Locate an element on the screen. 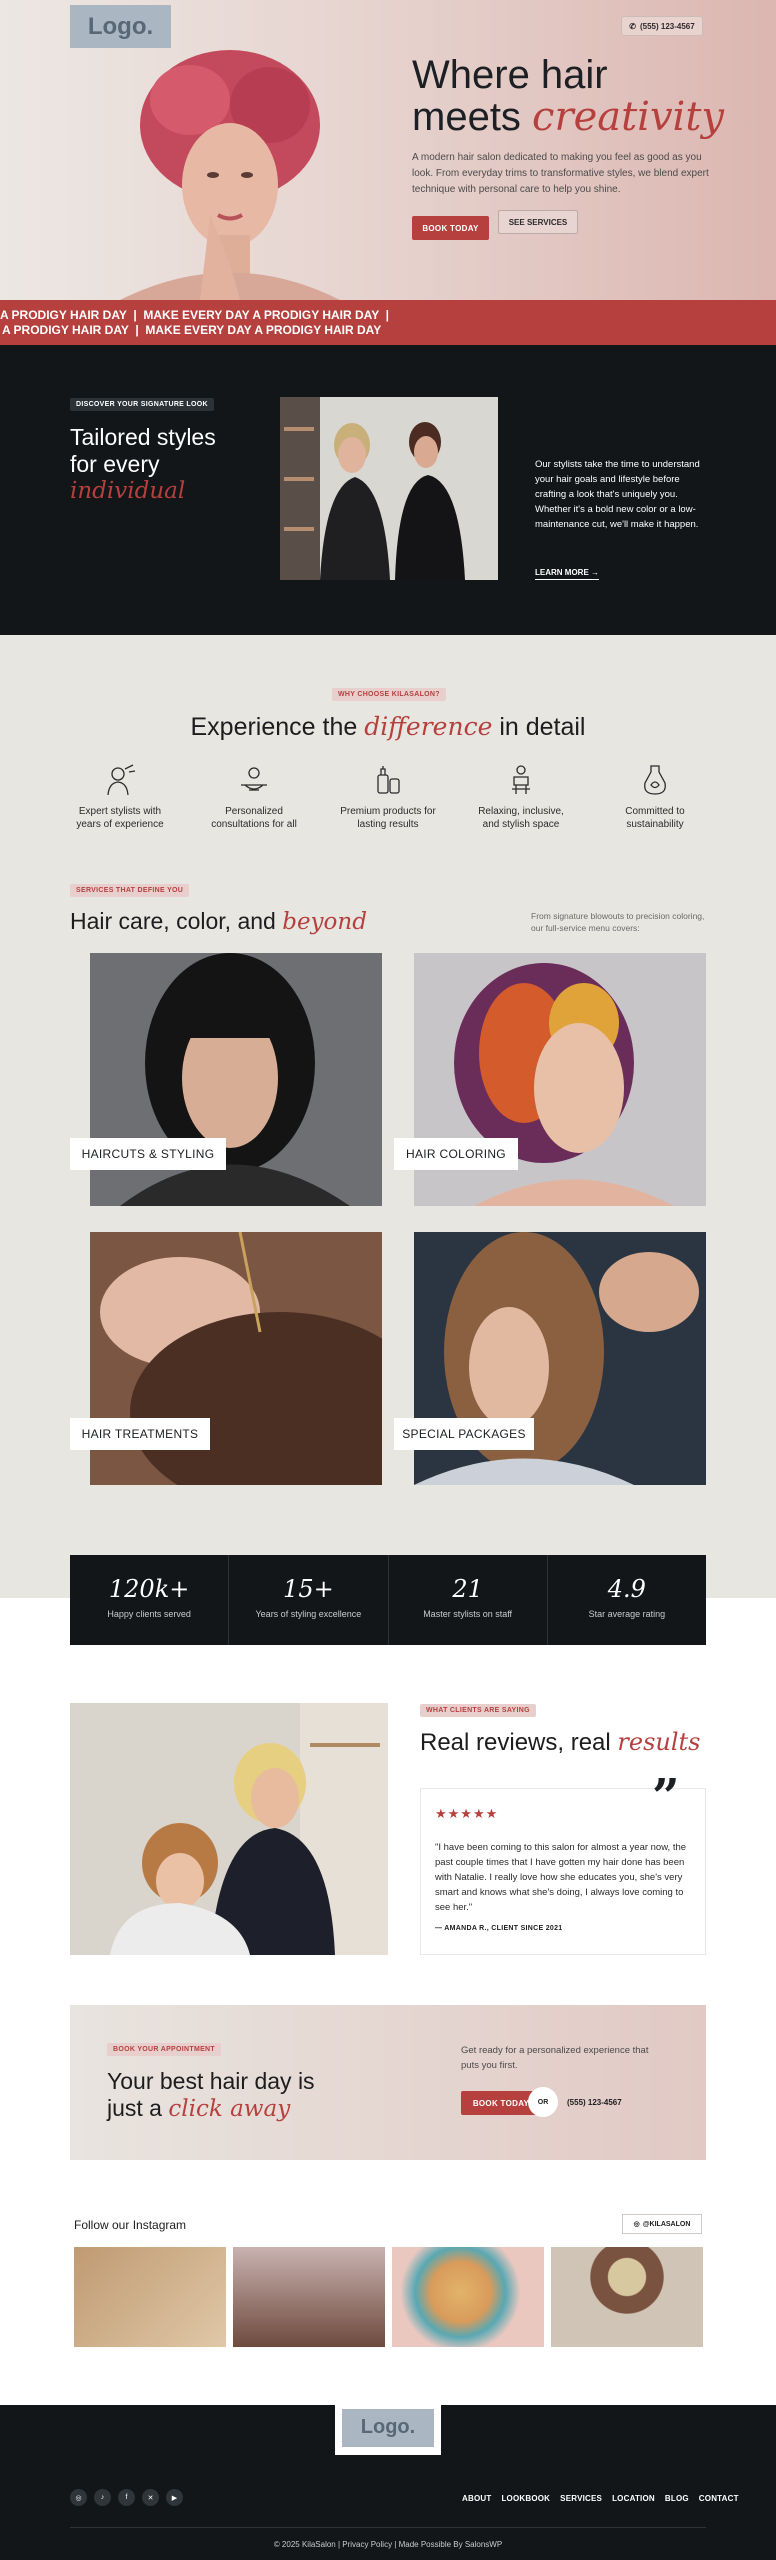  stat-label: Years of styling excellence is located at coordinates (308, 1614).